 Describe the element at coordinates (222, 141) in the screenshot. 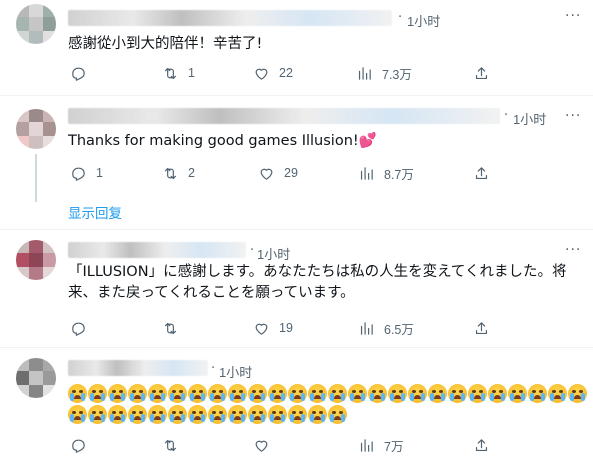

I see `tweet-text: Thanks for making good games Illusion!💕` at that location.